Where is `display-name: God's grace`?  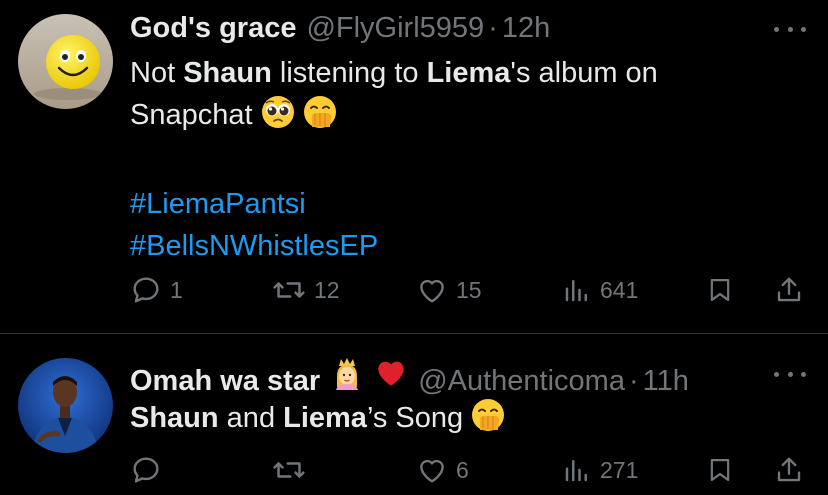
display-name: God's grace is located at coordinates (213, 28).